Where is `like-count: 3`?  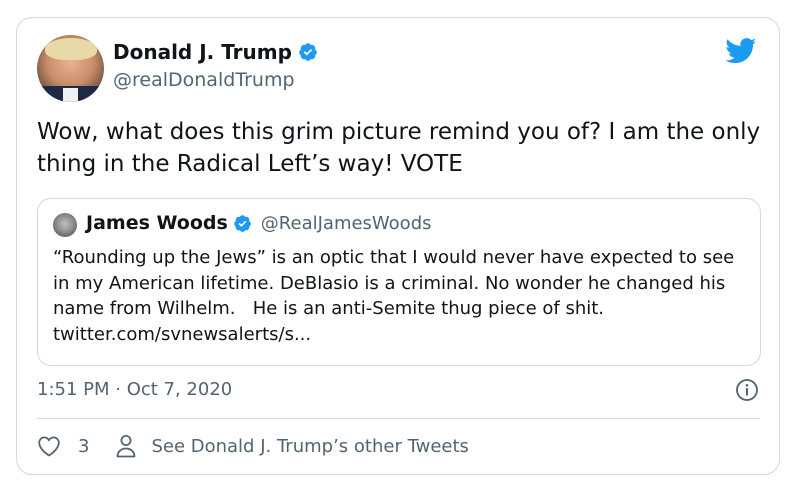 like-count: 3 is located at coordinates (83, 446).